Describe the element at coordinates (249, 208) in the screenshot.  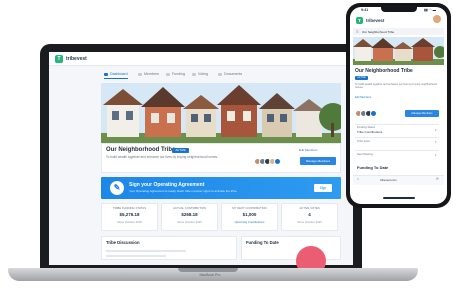
I see `stat-label: MY NEXT CONTRIBUTION` at that location.